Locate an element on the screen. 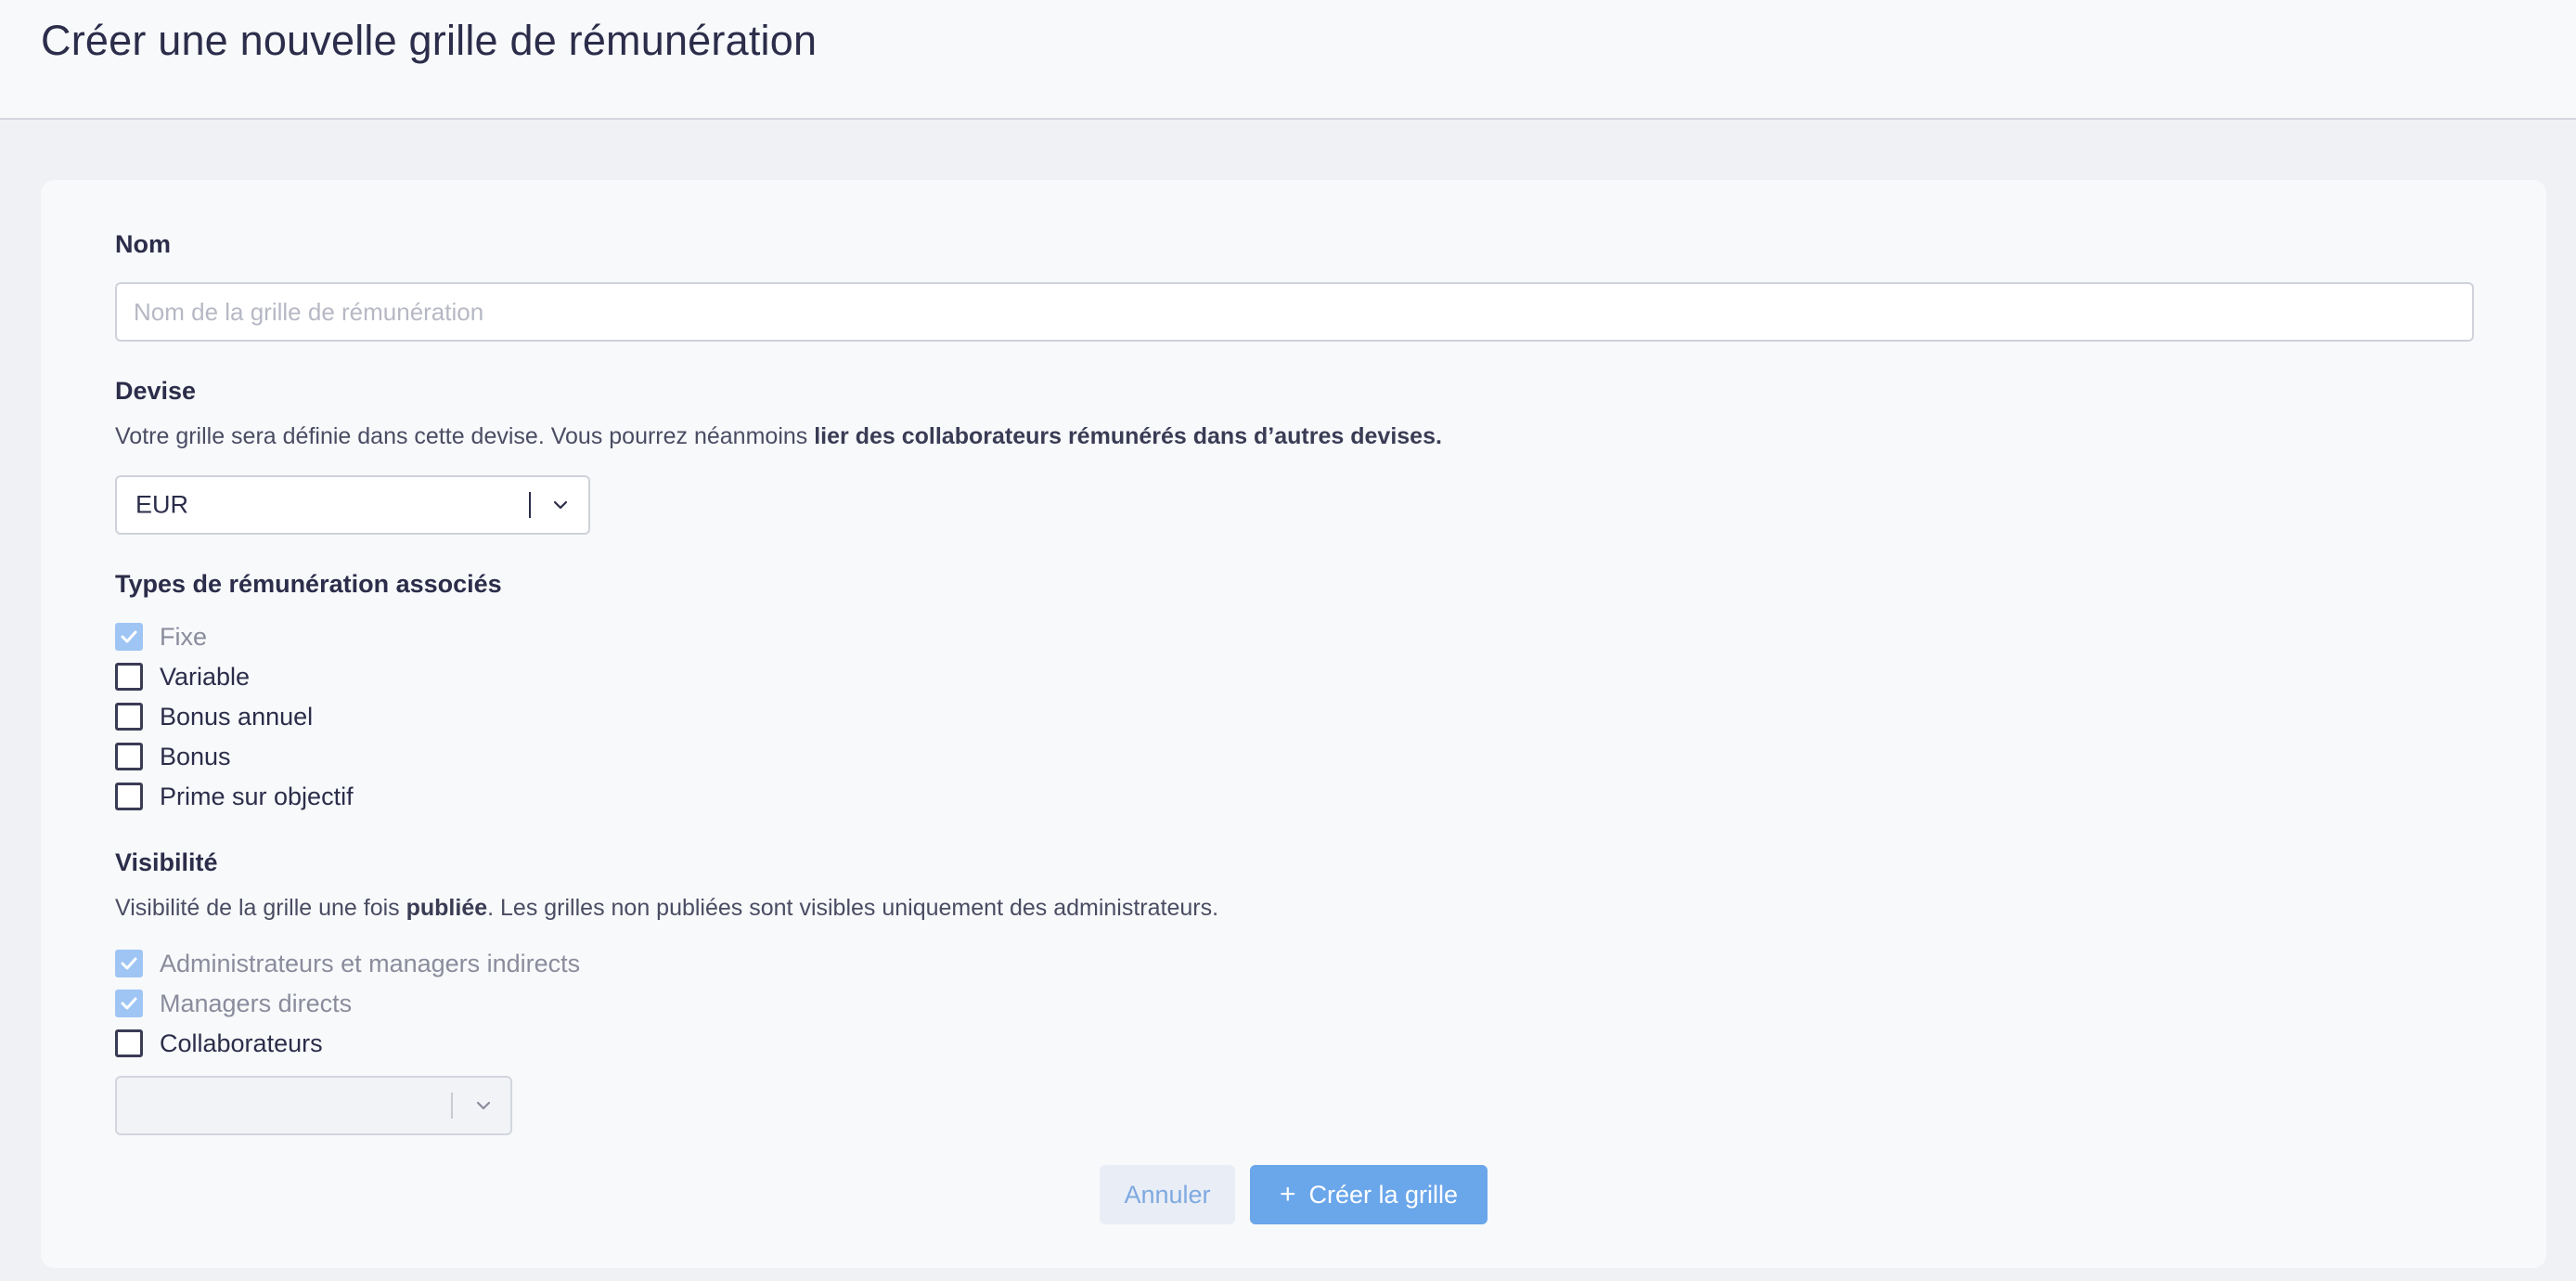 The height and width of the screenshot is (1281, 2576). visibility-option-collaborators: Collaborateurs is located at coordinates (219, 1043).